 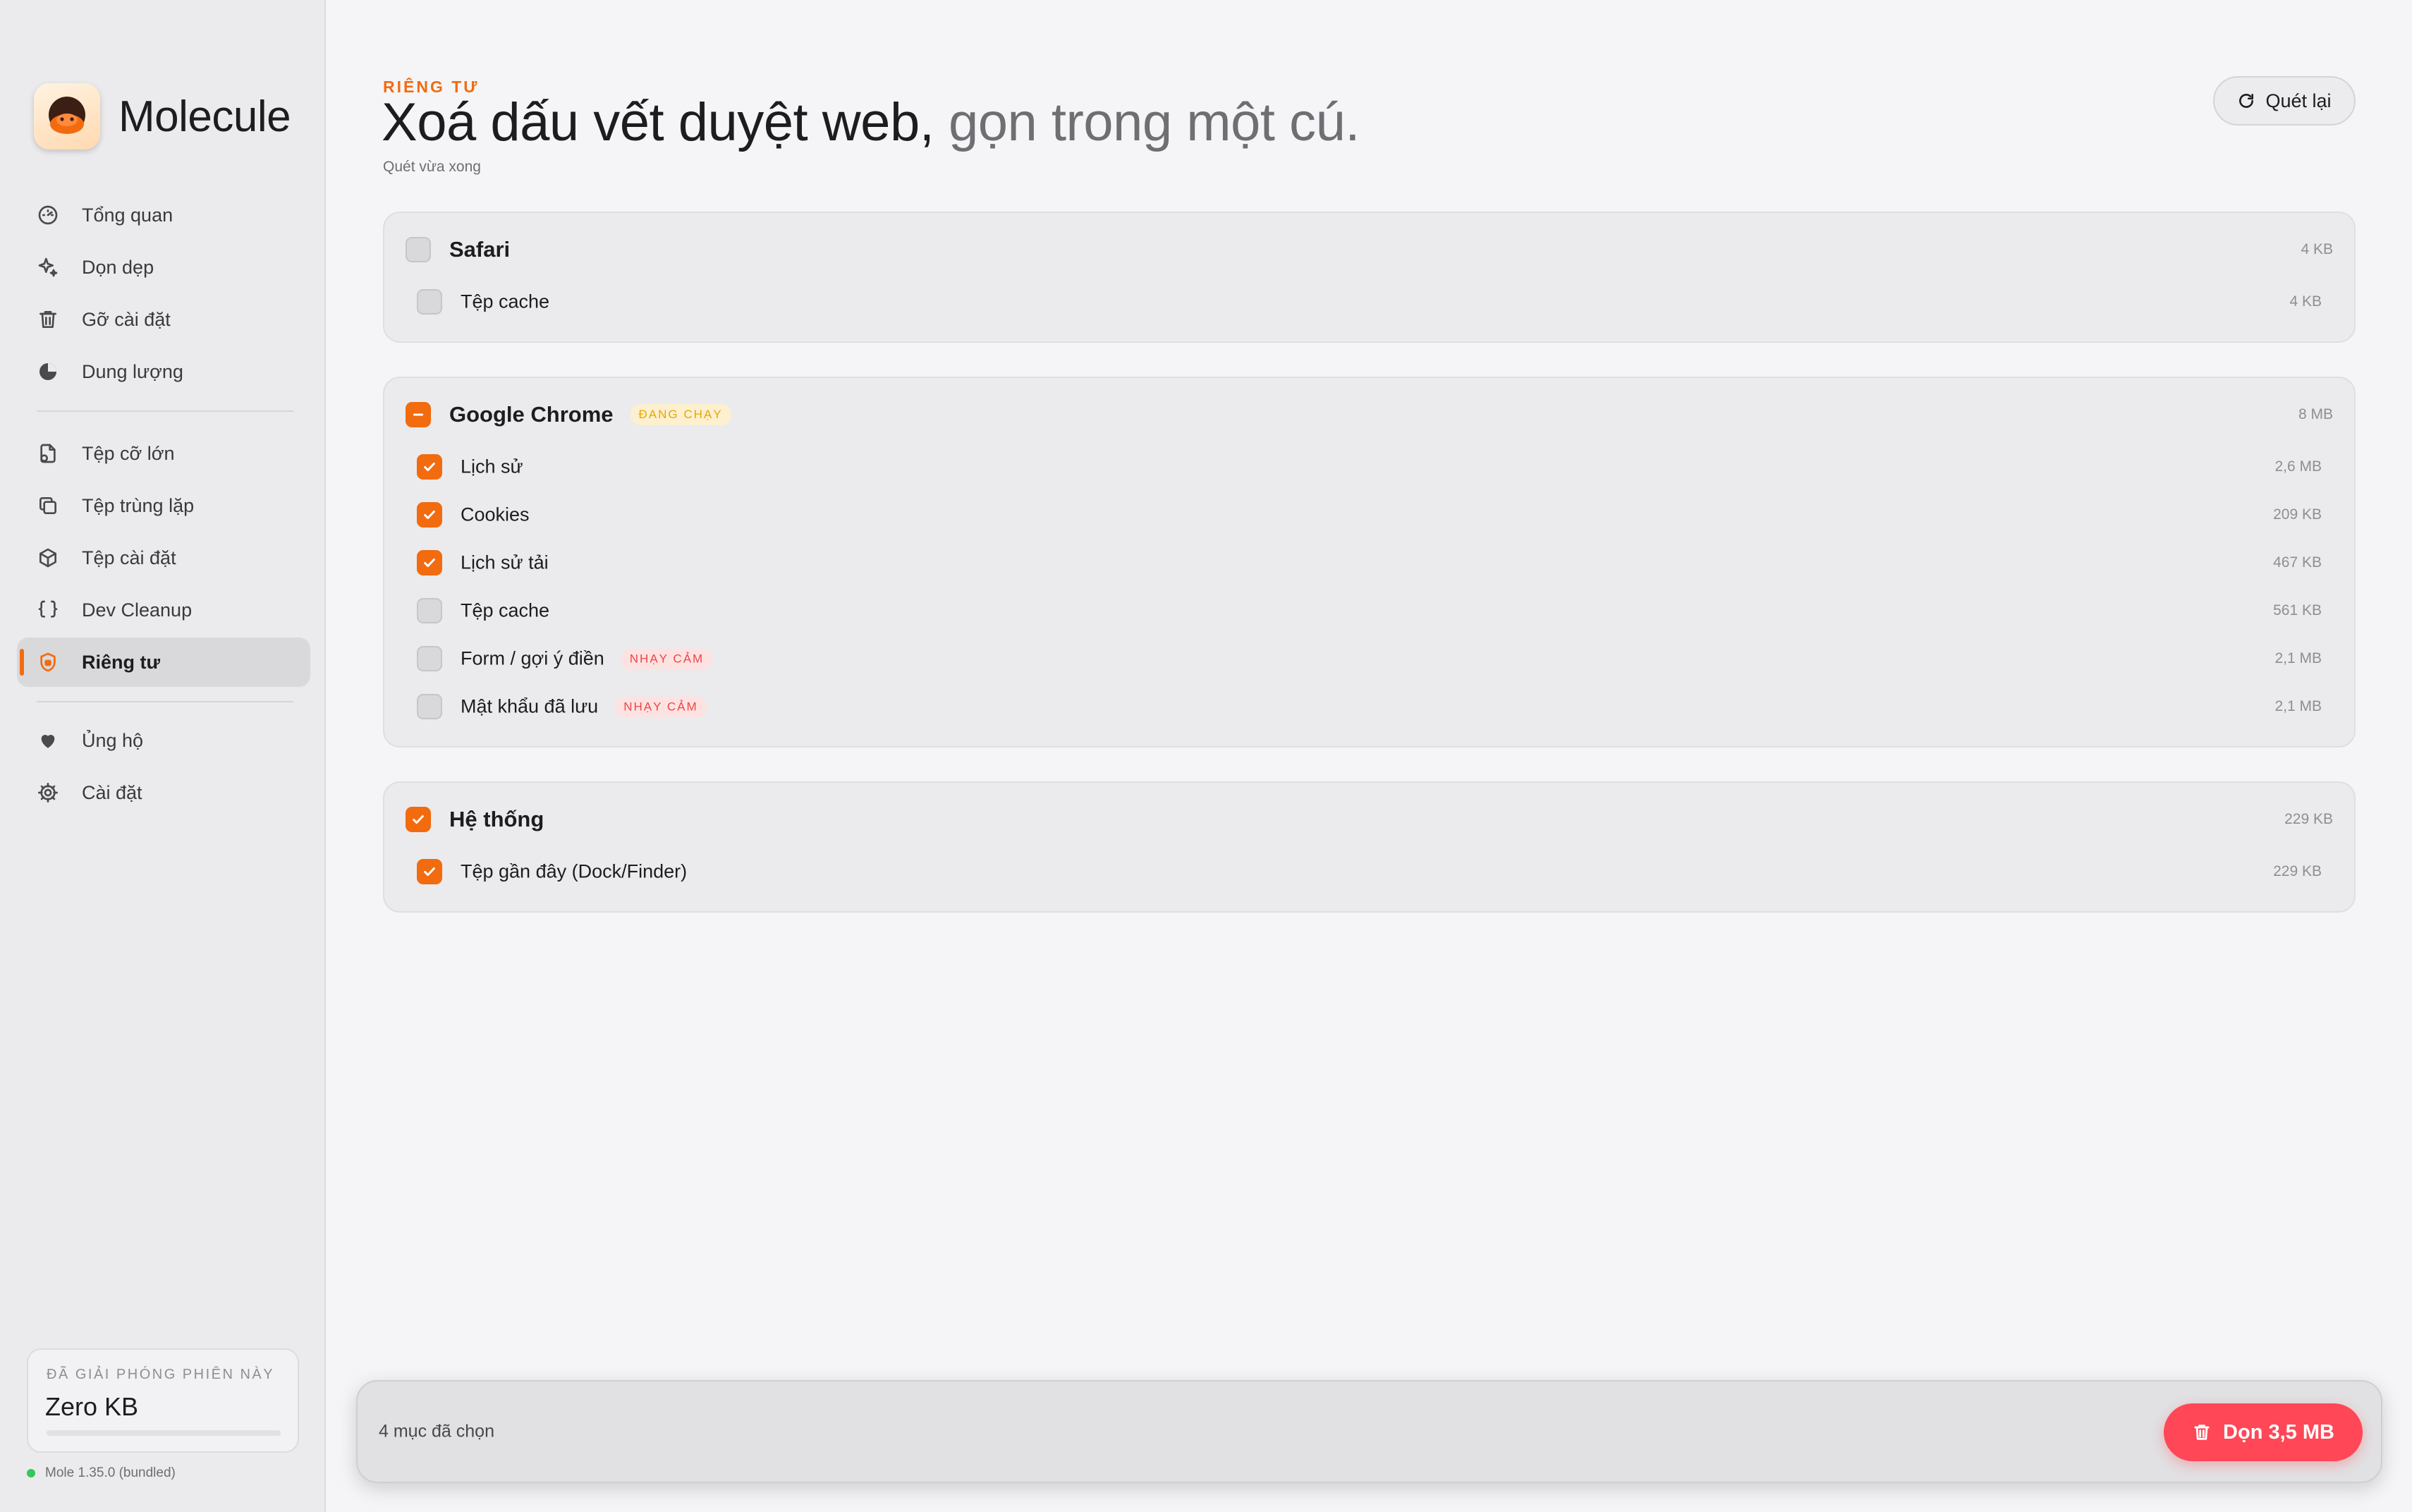 I want to click on item-label: Lịch sử, so click(x=492, y=466).